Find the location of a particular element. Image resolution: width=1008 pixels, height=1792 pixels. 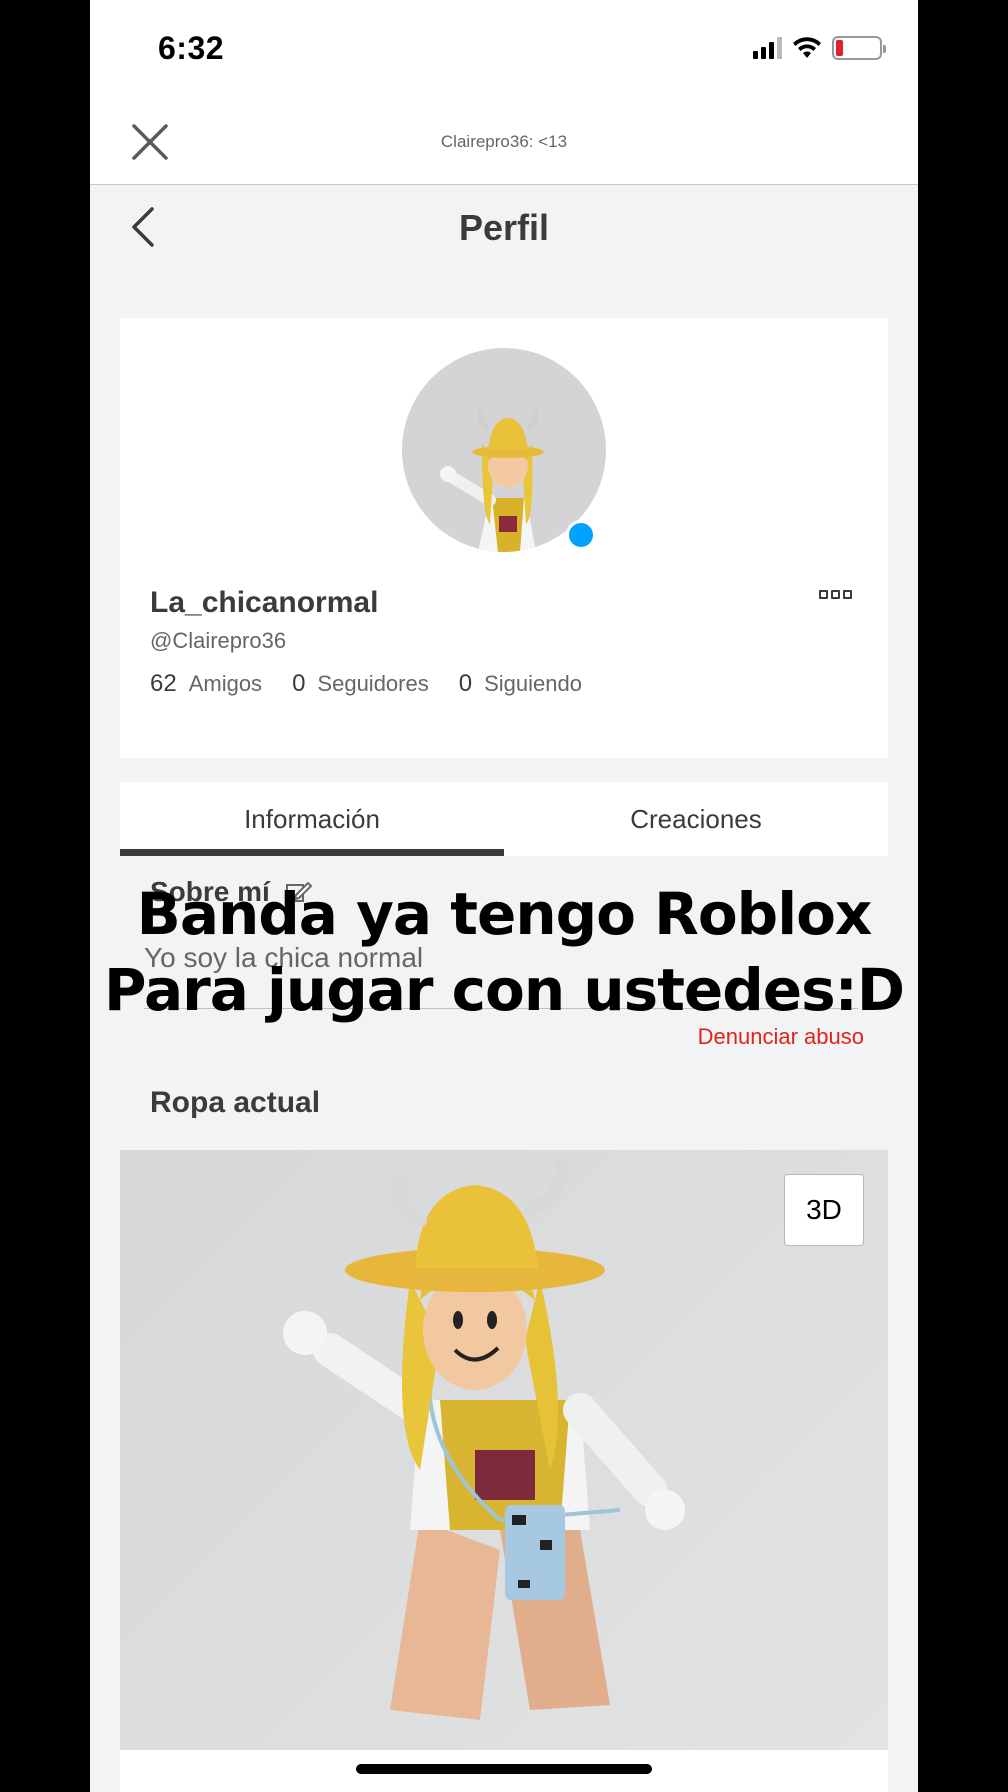

online-status-indicator is located at coordinates (581, 535).